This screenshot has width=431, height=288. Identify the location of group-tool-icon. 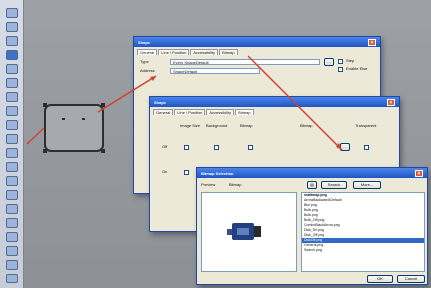
(12, 223).